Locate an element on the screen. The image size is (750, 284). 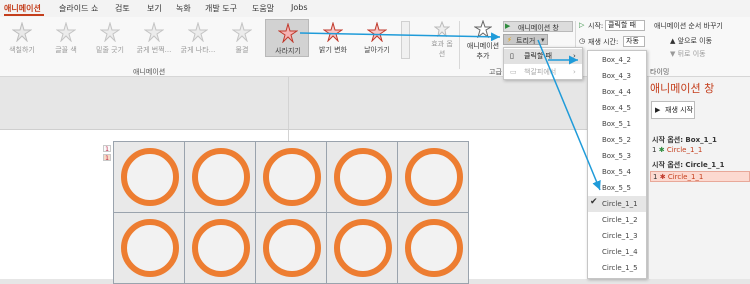
arrow-to-circle is located at coordinates (569, 115).